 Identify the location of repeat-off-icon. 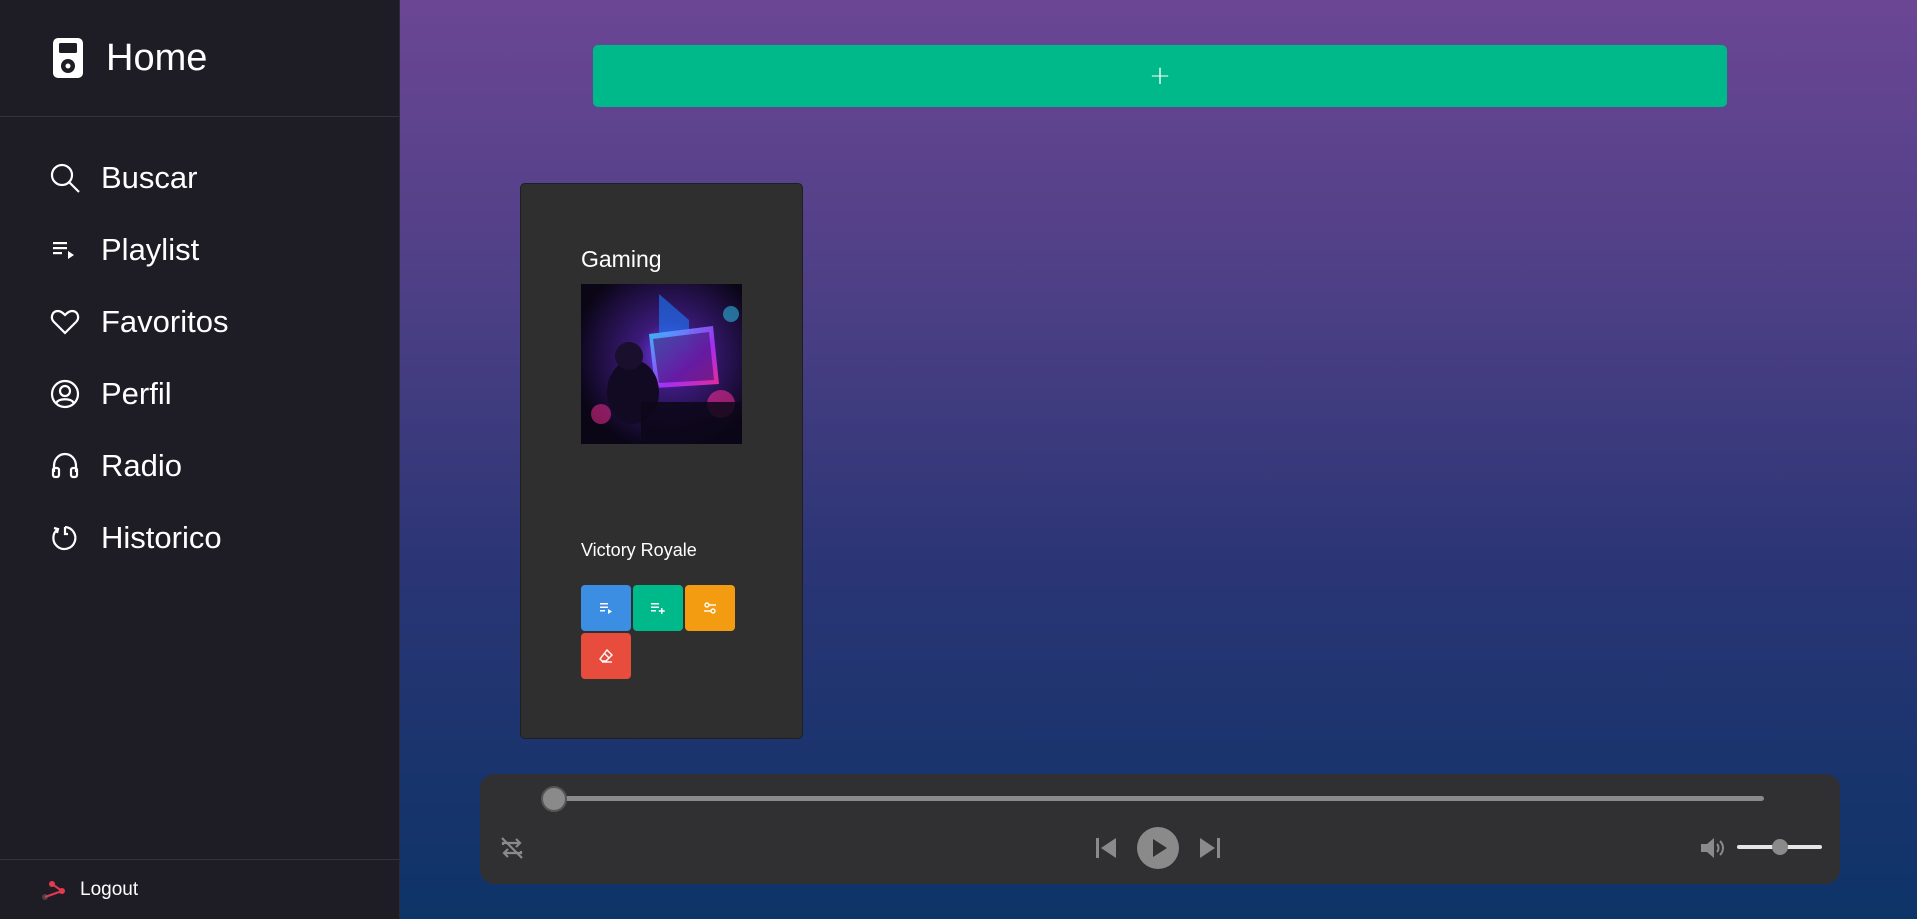
(512, 848).